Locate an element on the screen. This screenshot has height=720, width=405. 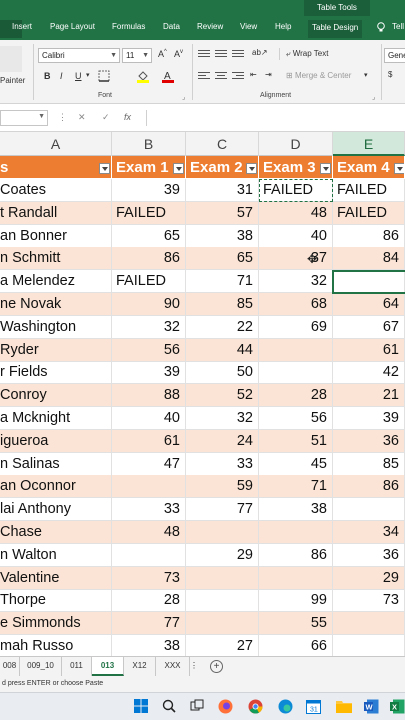
windows-start-icon is located at coordinates (142, 707).